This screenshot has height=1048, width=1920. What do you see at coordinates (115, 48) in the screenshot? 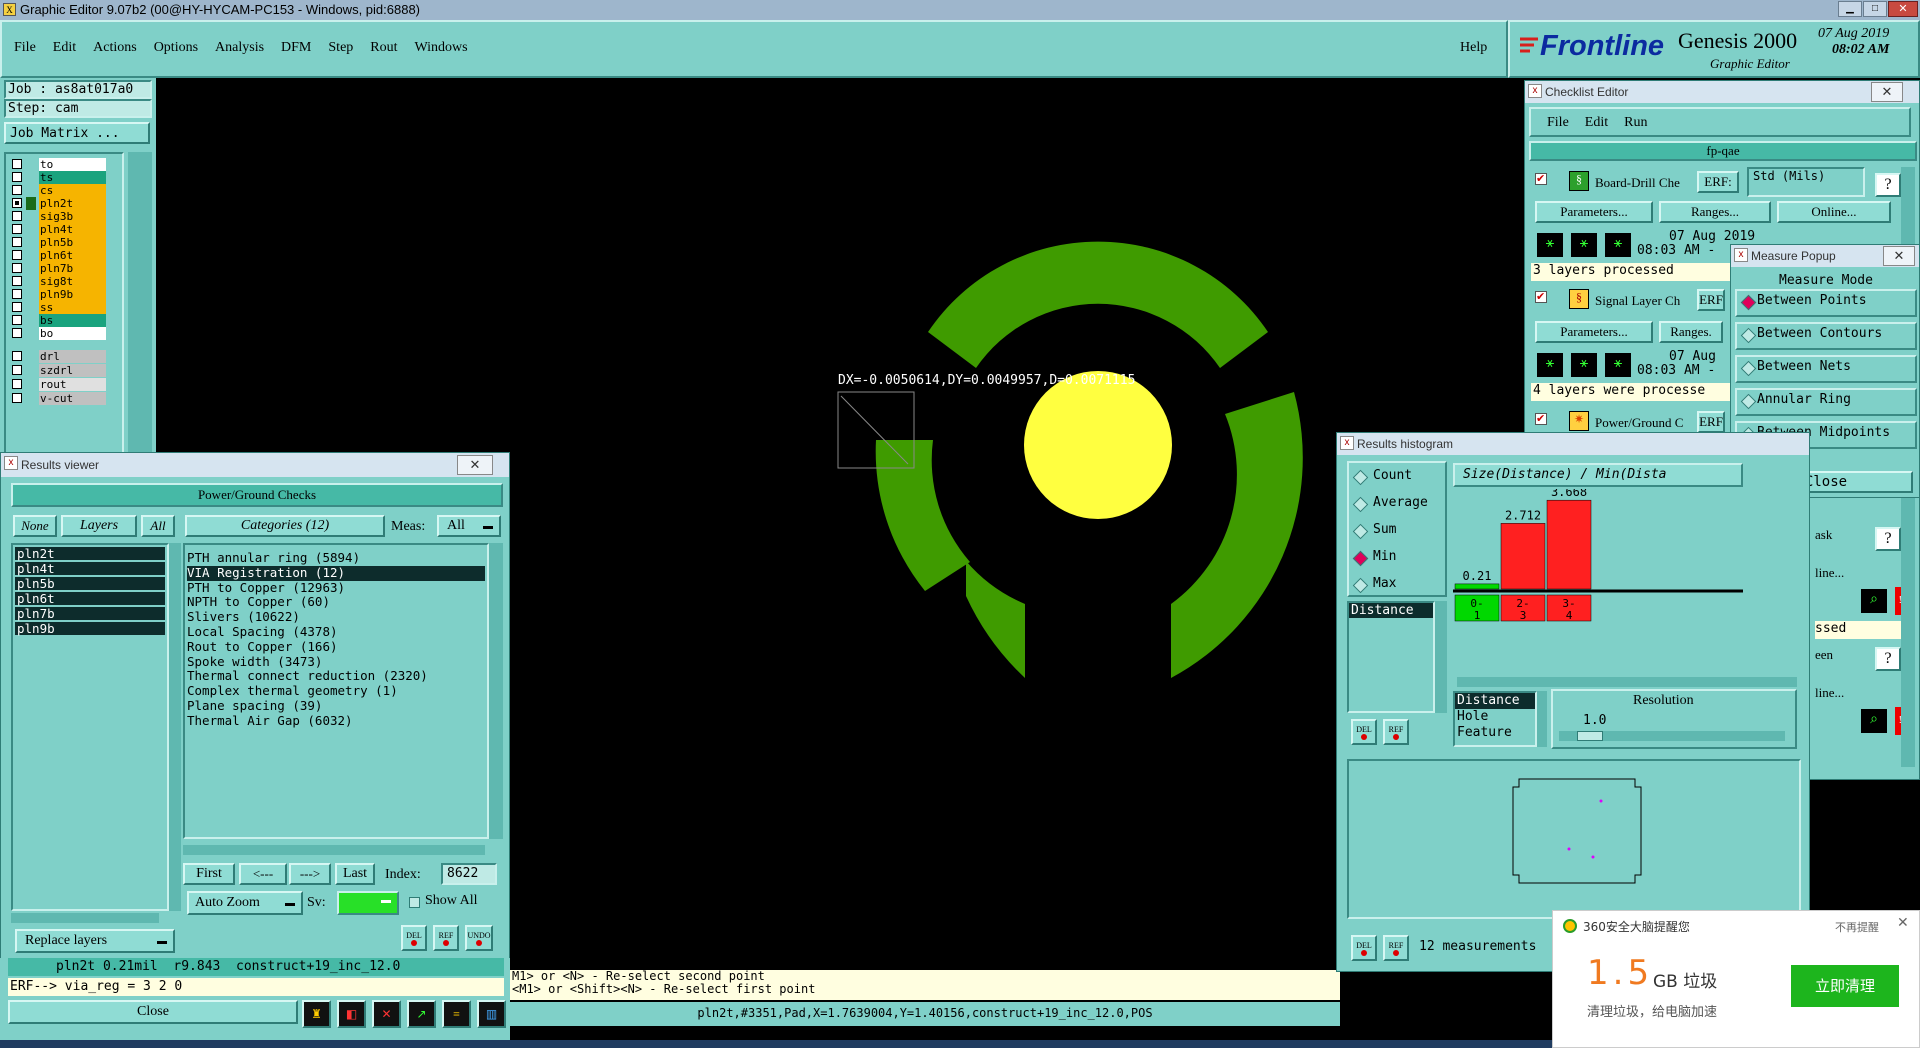
I see `menu-actions: Actions` at bounding box center [115, 48].